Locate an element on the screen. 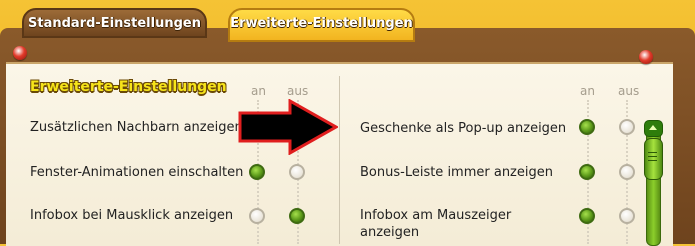  scroll-up-button is located at coordinates (653, 128).